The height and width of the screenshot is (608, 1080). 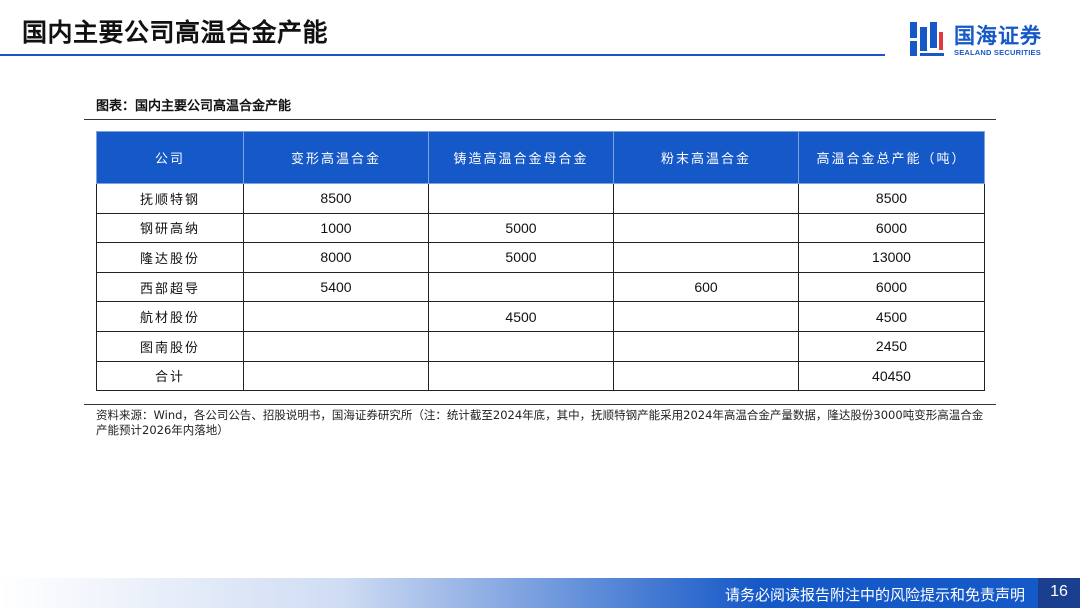 I want to click on company-cell: 图南股份, so click(x=170, y=346).